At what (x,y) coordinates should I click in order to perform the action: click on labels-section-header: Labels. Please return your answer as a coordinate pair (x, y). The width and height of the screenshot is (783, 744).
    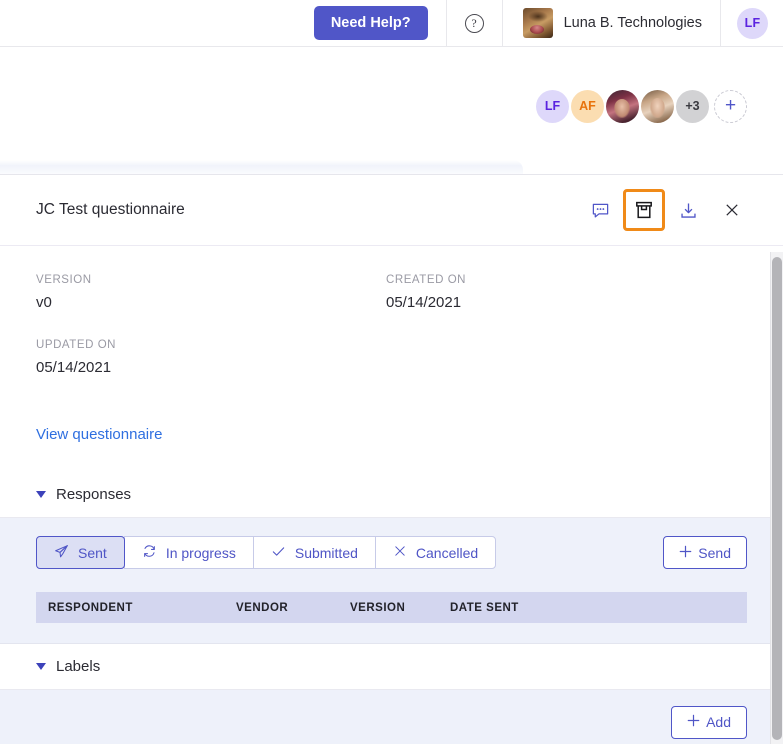
    Looking at the image, I should click on (391, 666).